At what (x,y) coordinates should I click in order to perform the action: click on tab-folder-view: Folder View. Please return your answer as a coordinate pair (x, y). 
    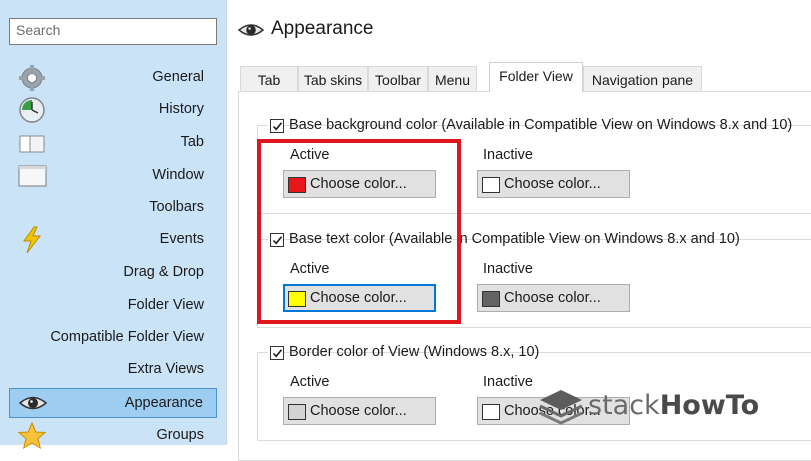
    Looking at the image, I should click on (536, 77).